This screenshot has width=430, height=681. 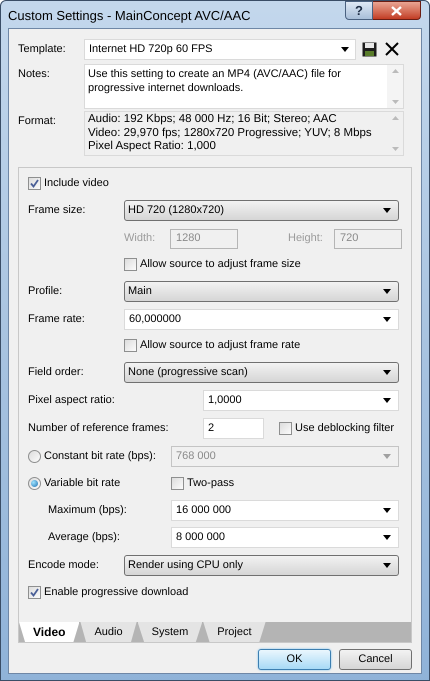 What do you see at coordinates (72, 400) in the screenshot?
I see `field-label: Pixel aspect ratio:` at bounding box center [72, 400].